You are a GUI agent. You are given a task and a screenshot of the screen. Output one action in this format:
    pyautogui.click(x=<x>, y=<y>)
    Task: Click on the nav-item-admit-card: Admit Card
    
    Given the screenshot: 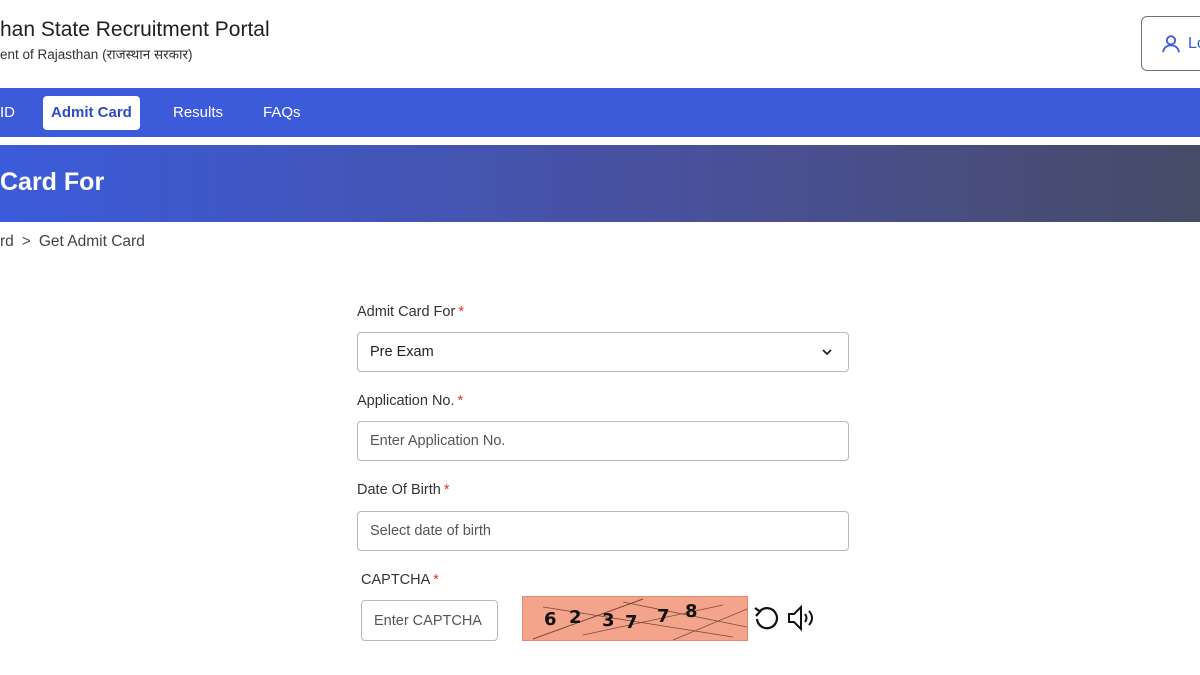 What is the action you would take?
    pyautogui.click(x=91, y=113)
    